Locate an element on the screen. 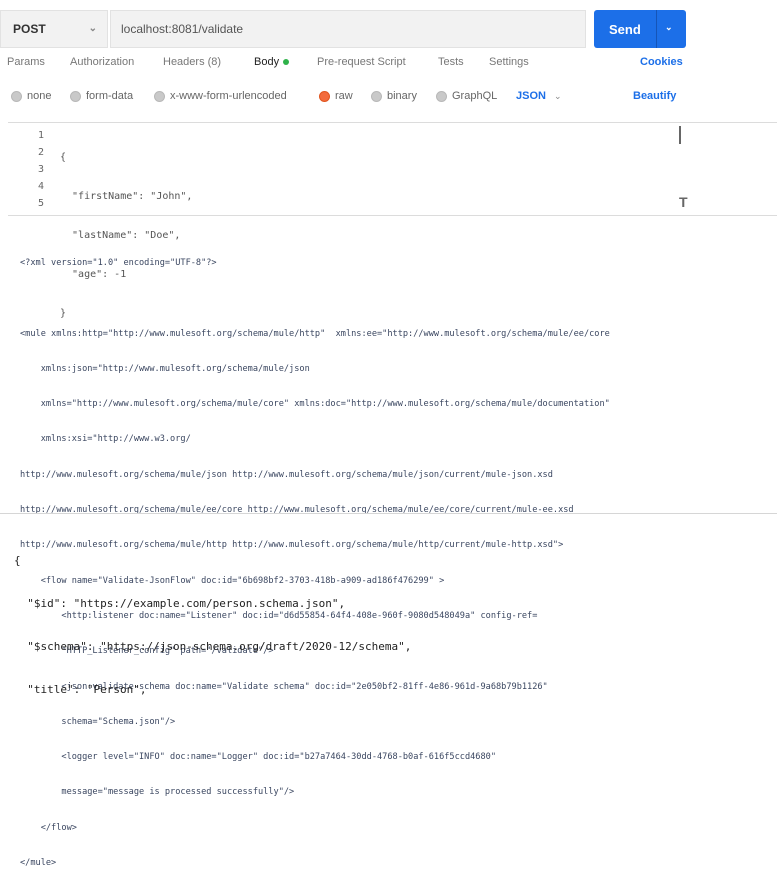 The width and height of the screenshot is (777, 881). schema-line: "title": "Person", is located at coordinates (80, 689).